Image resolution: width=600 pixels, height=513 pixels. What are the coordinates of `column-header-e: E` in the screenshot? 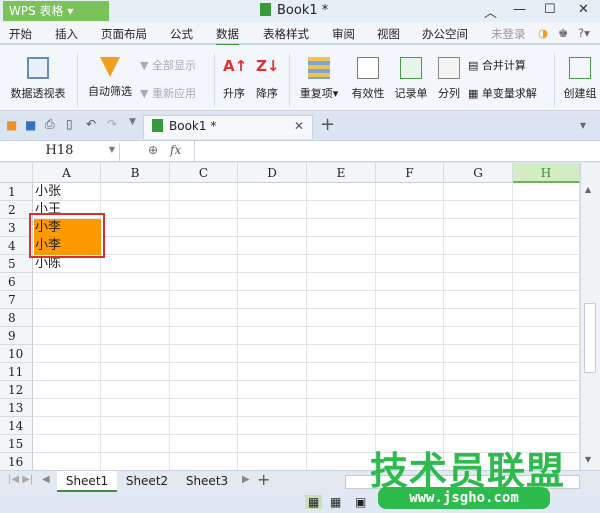 It's located at (341, 173).